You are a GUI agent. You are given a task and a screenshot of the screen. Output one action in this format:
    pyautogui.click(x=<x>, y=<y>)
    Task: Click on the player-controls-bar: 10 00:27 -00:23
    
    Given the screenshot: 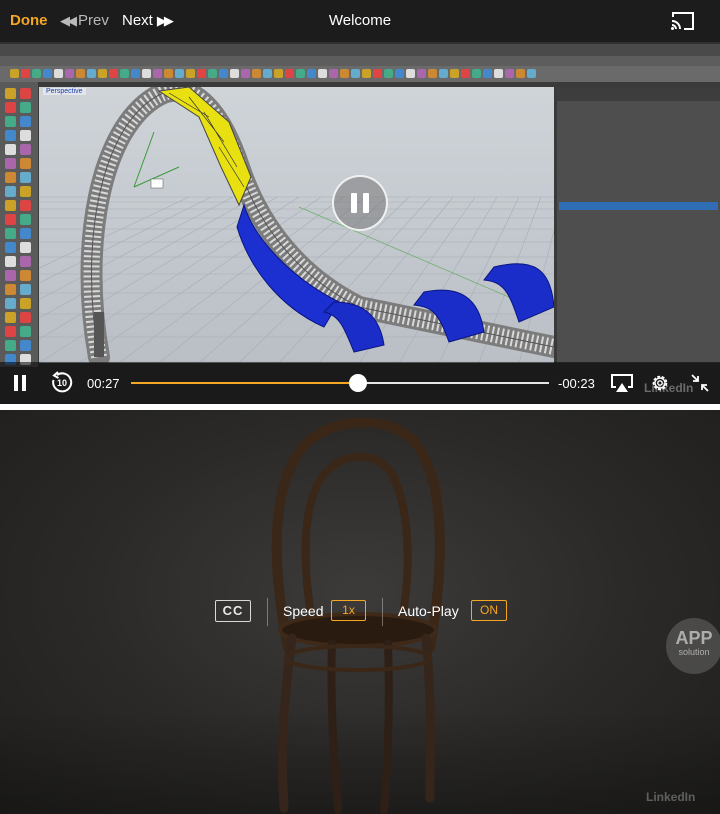 What is the action you would take?
    pyautogui.click(x=360, y=383)
    